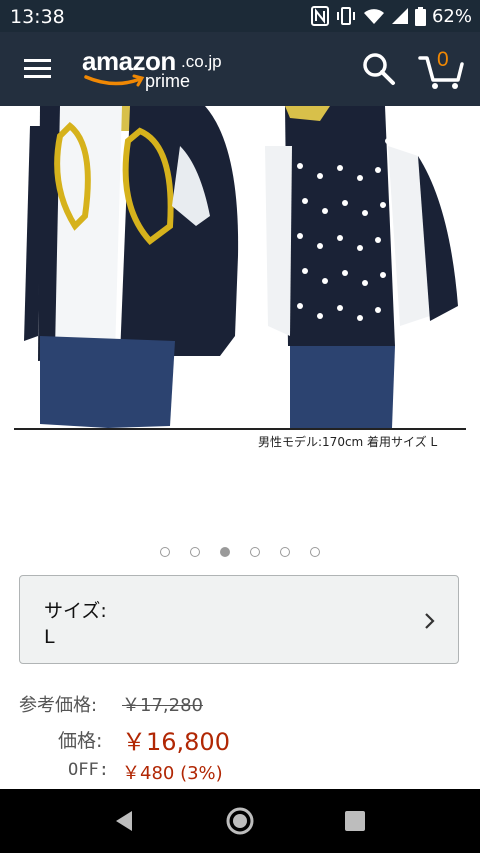  What do you see at coordinates (355, 821) in the screenshot?
I see `recents-icon` at bounding box center [355, 821].